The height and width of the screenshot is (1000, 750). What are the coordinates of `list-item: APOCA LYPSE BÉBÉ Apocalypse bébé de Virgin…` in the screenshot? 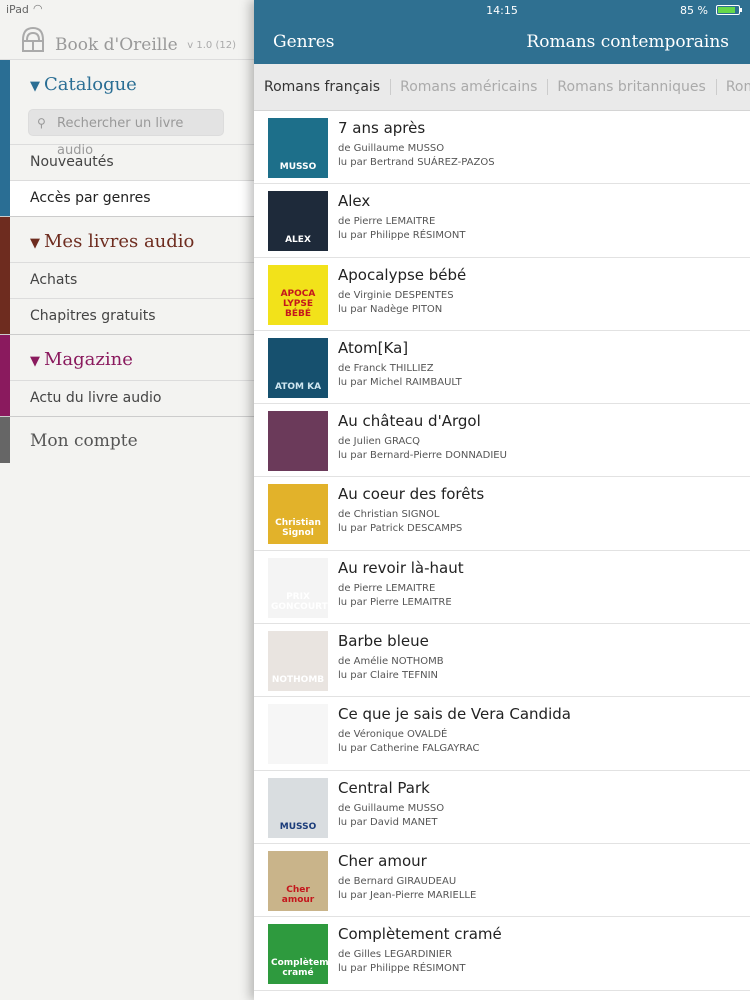 It's located at (502, 294).